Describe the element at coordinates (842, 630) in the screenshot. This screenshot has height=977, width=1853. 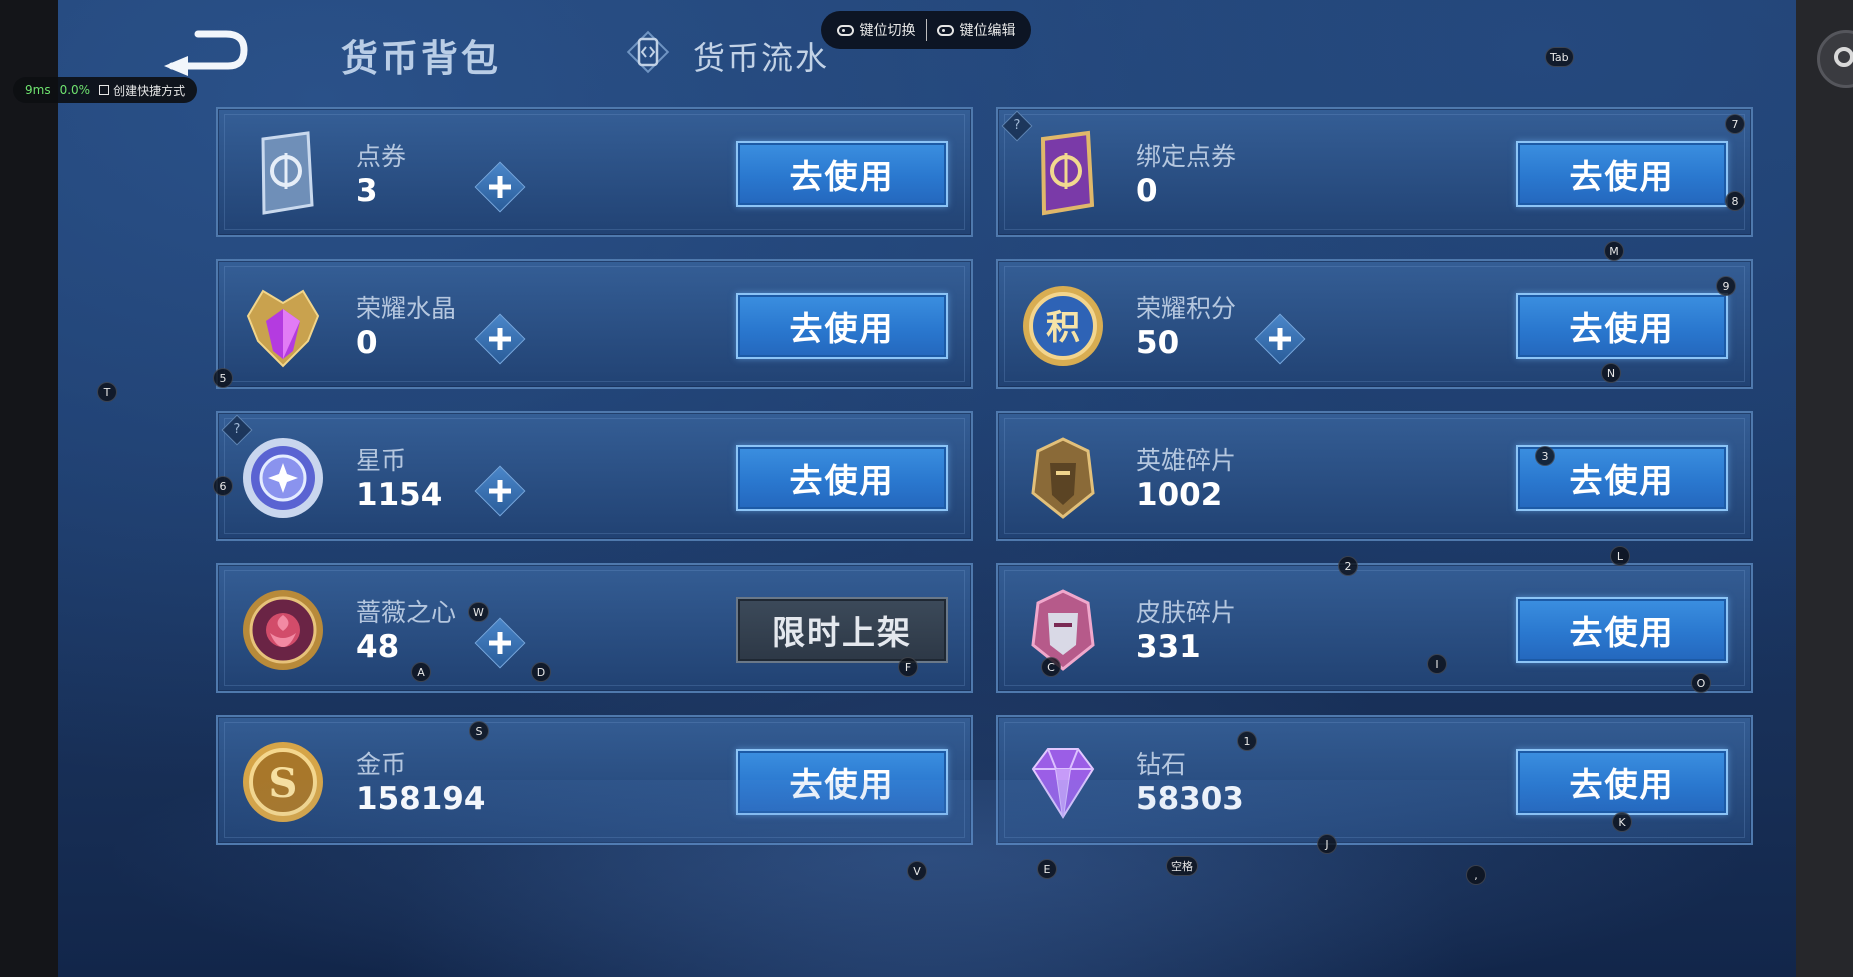
I see `limited-time-button: 限时上架` at that location.